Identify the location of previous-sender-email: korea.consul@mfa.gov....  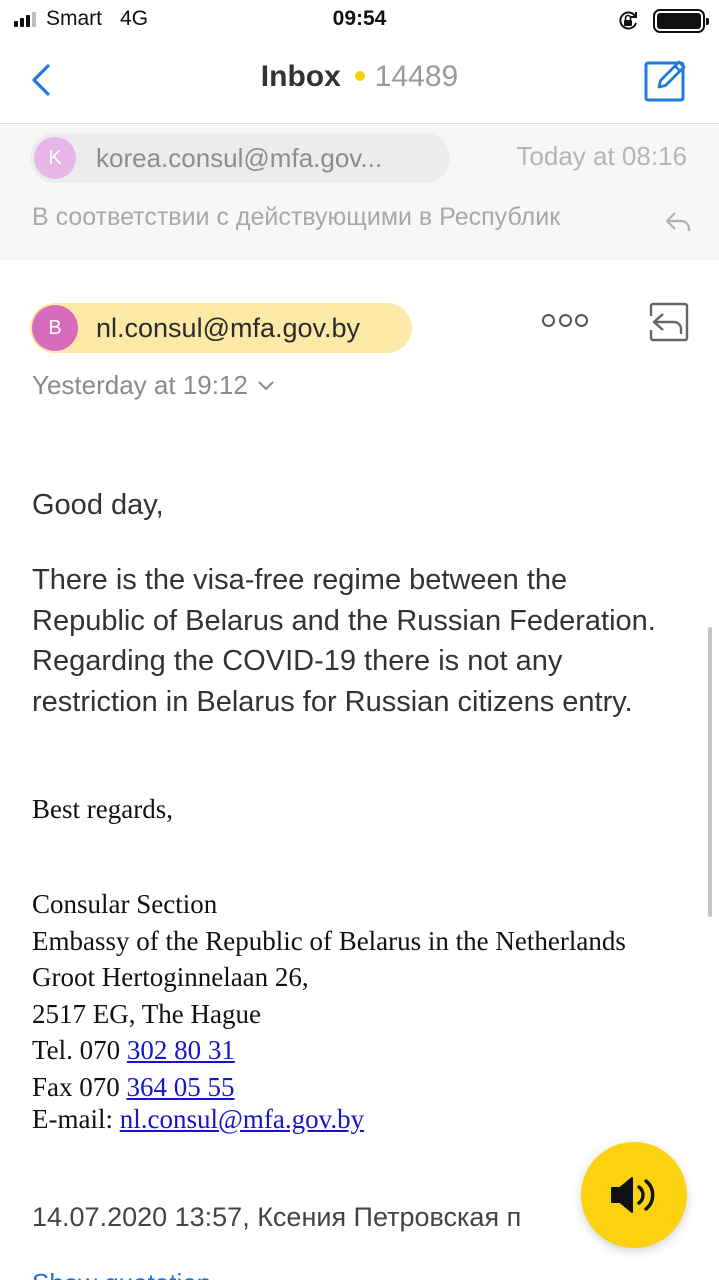
(239, 157).